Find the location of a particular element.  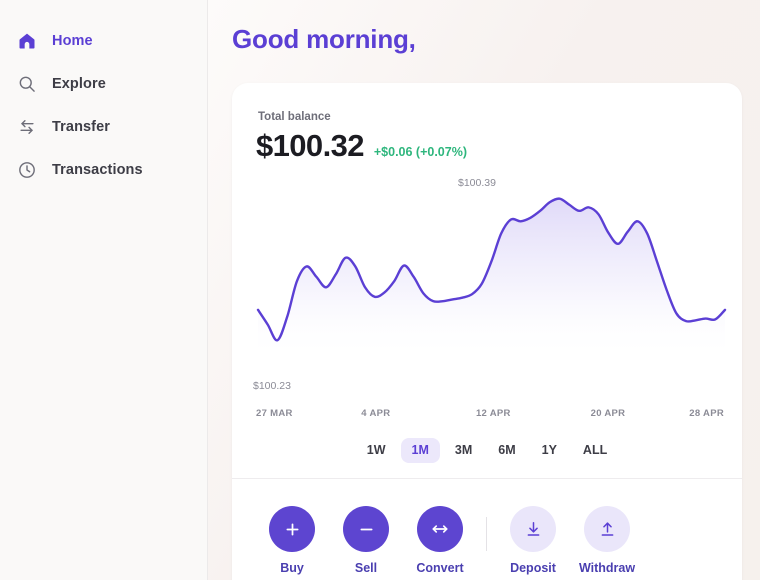

clock-icon is located at coordinates (27, 170).